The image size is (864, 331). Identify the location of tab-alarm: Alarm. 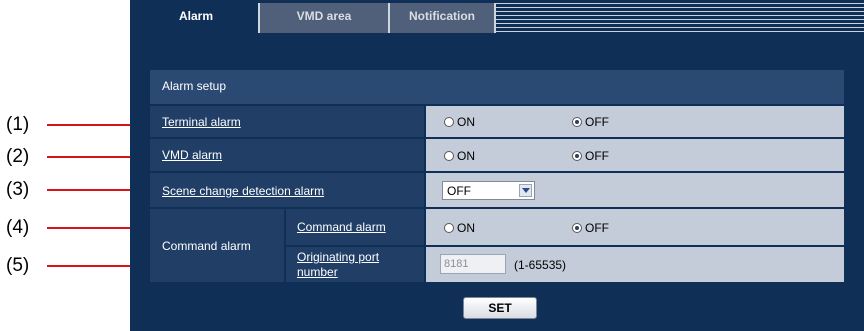
(196, 18).